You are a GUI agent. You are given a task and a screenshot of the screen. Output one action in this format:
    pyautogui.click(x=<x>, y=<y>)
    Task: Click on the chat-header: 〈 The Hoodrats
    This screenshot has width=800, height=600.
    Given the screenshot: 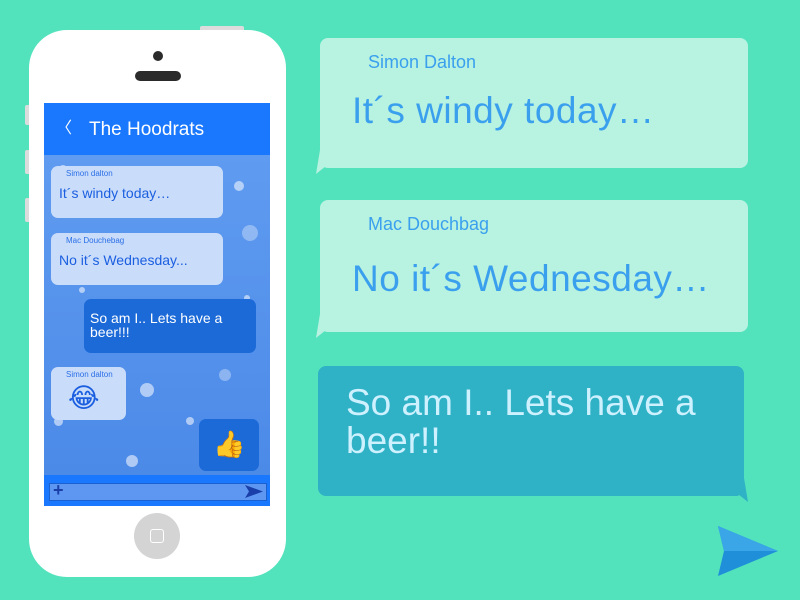 What is the action you would take?
    pyautogui.click(x=157, y=129)
    